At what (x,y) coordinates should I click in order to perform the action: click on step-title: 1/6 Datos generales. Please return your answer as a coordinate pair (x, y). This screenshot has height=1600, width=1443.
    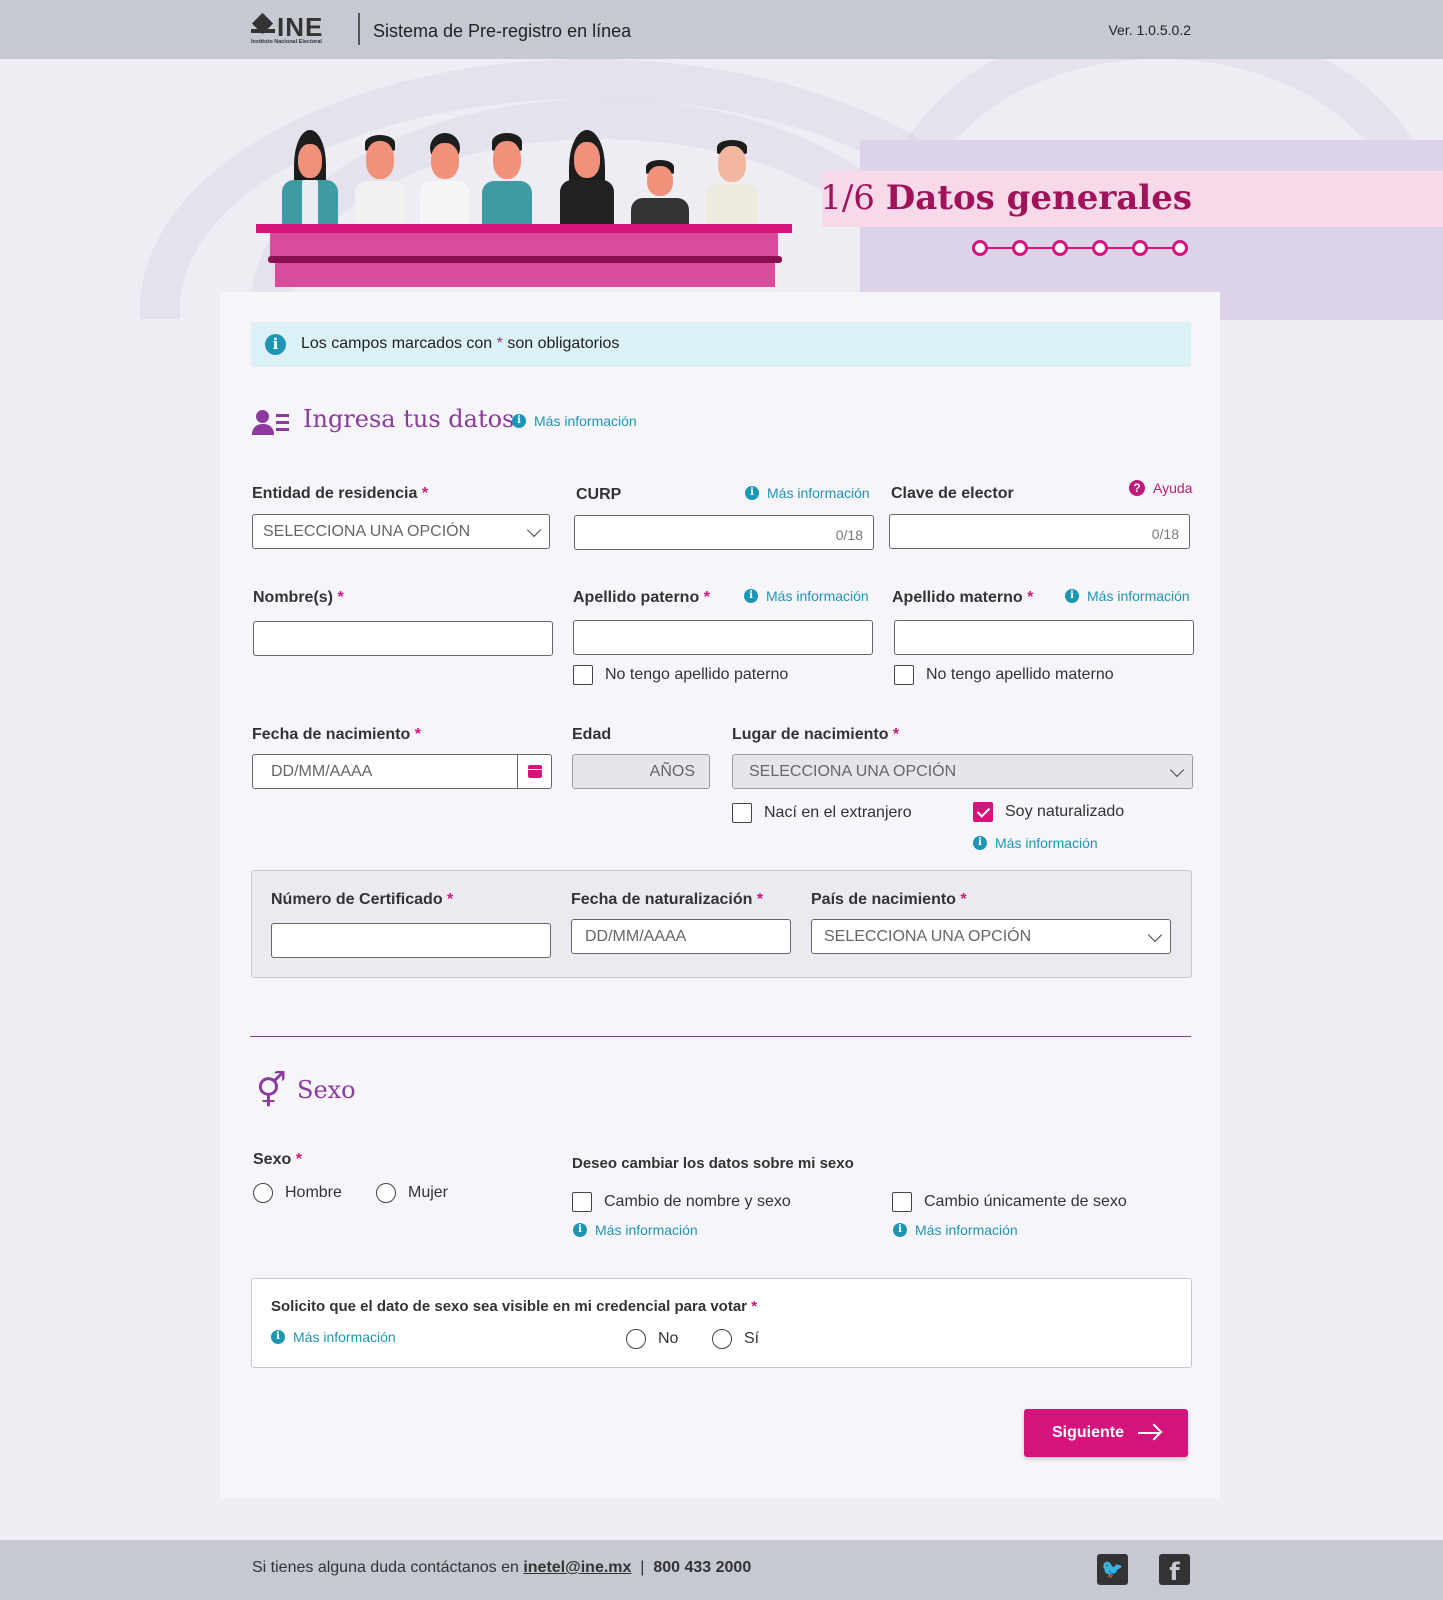
    Looking at the image, I should click on (1006, 198).